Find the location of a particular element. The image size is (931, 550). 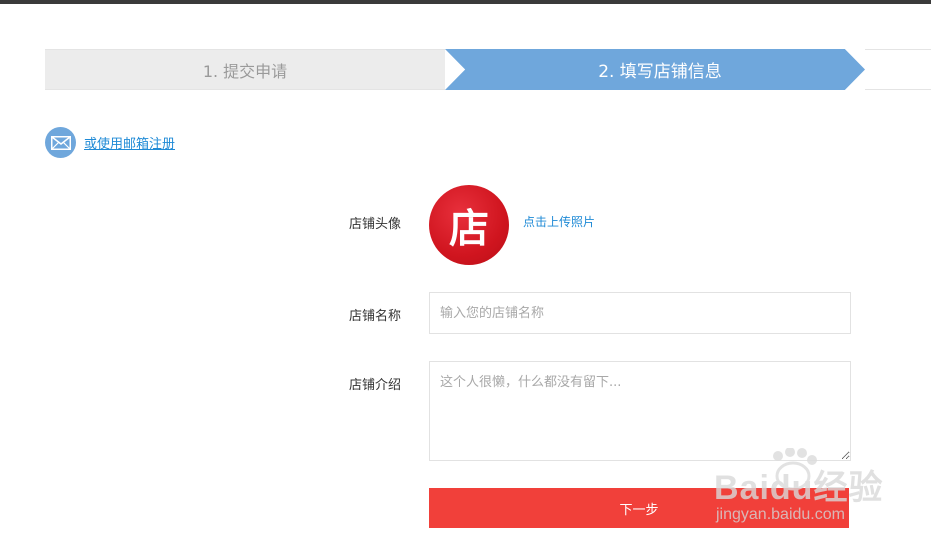

step-fill-shop-info: 2. 填写店铺信息 is located at coordinates (655, 69).